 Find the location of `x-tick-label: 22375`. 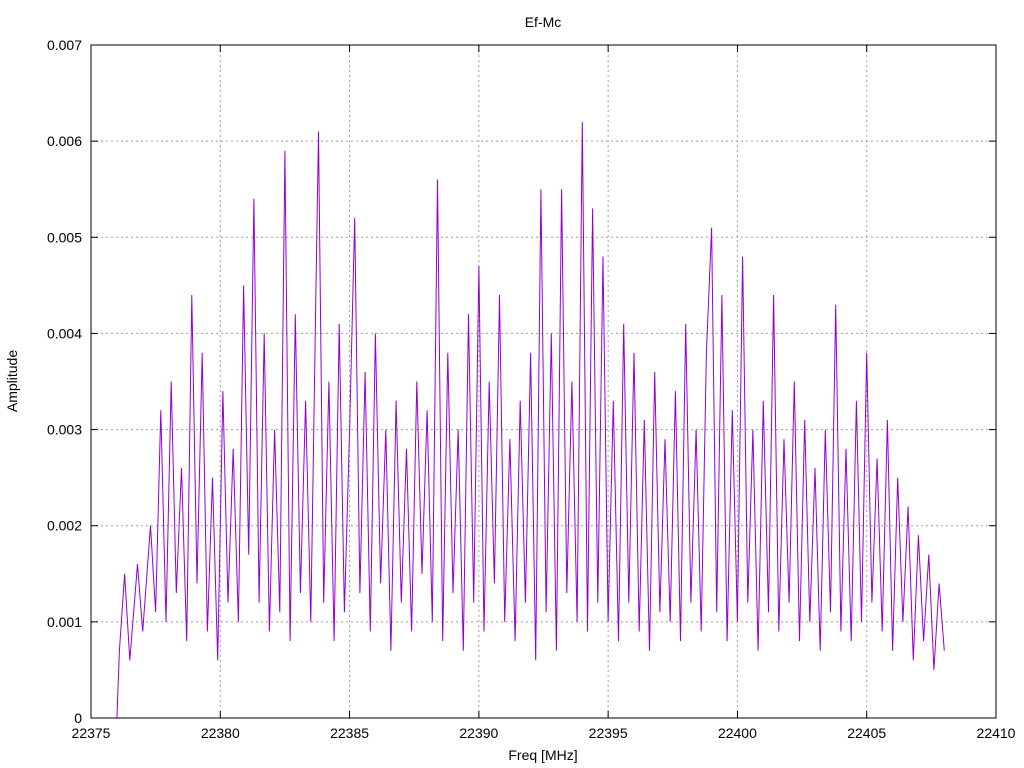

x-tick-label: 22375 is located at coordinates (91, 733).